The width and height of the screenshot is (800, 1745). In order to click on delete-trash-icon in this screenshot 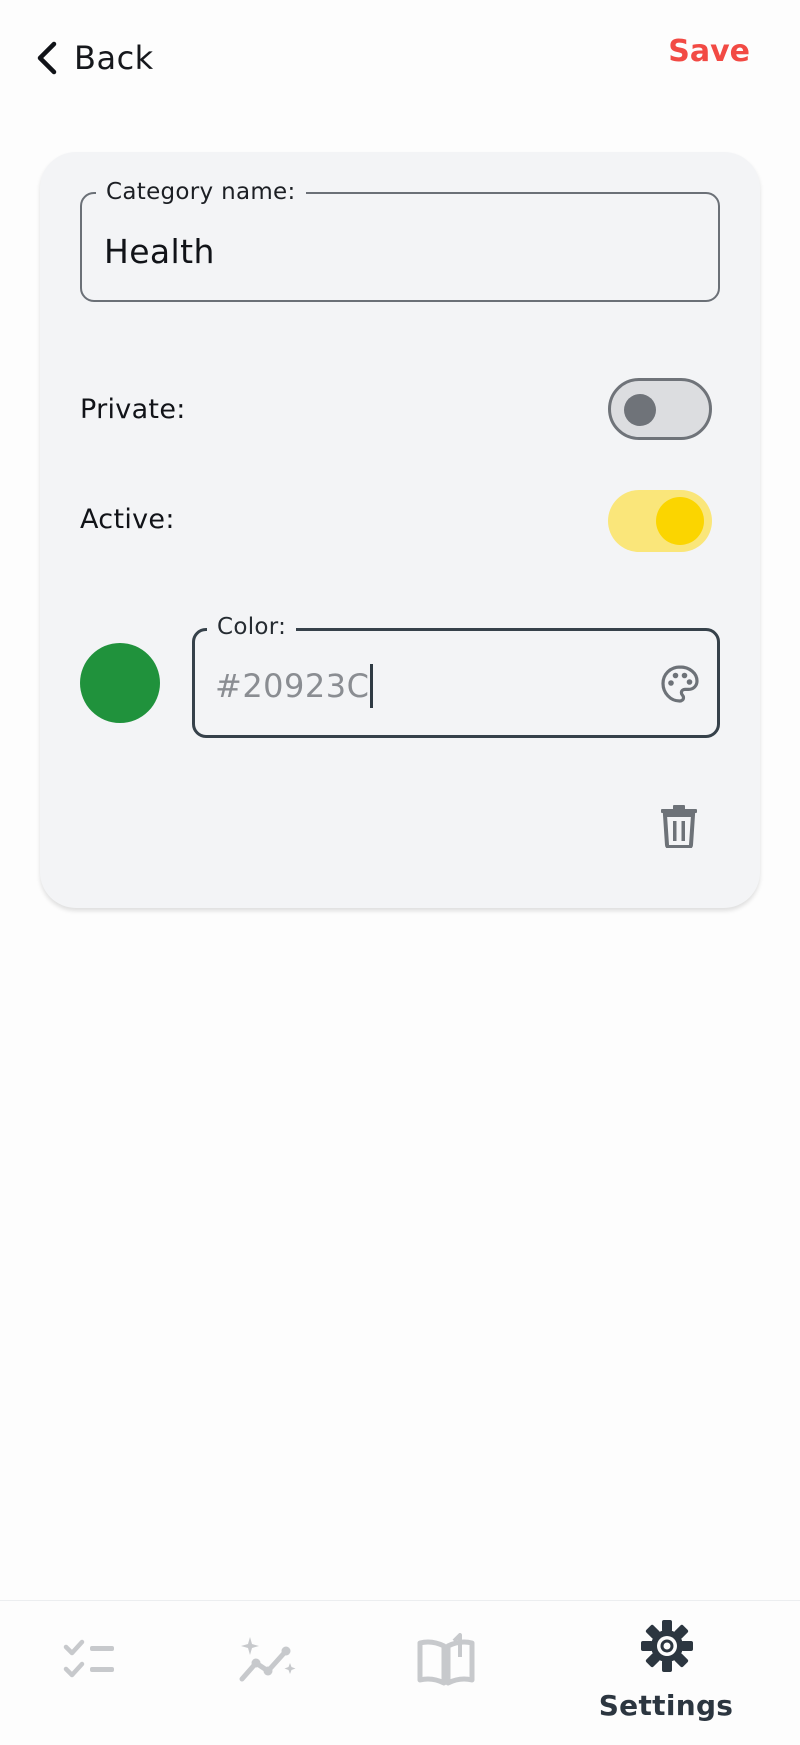, I will do `click(679, 826)`.